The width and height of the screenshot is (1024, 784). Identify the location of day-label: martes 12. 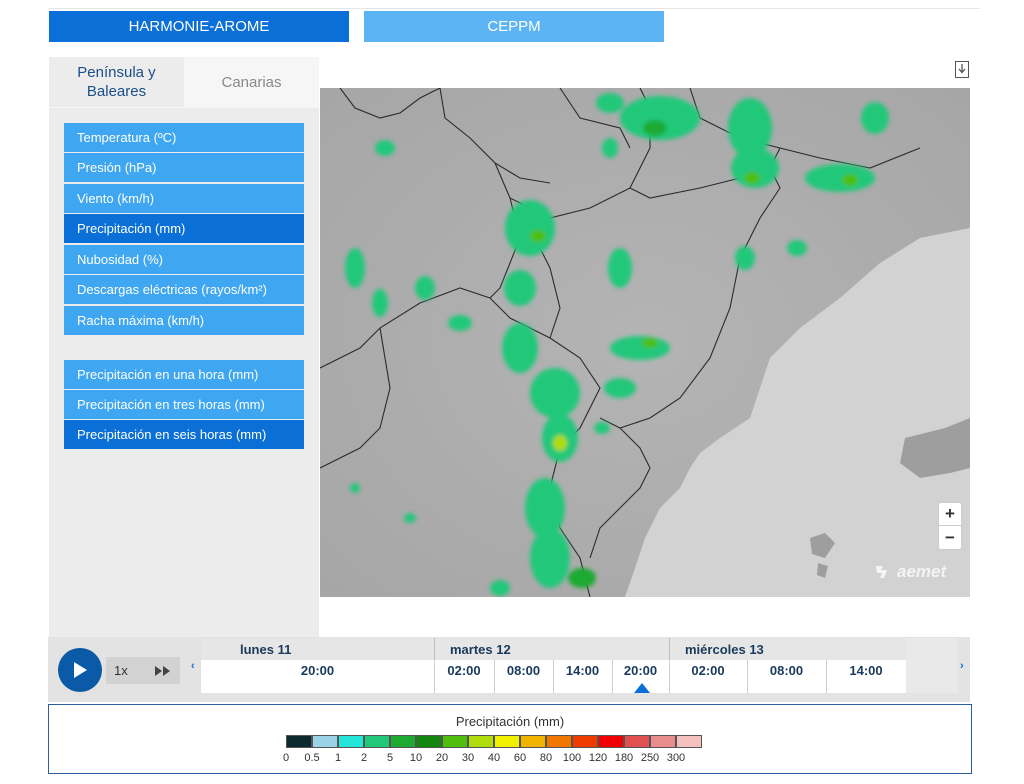
(480, 649).